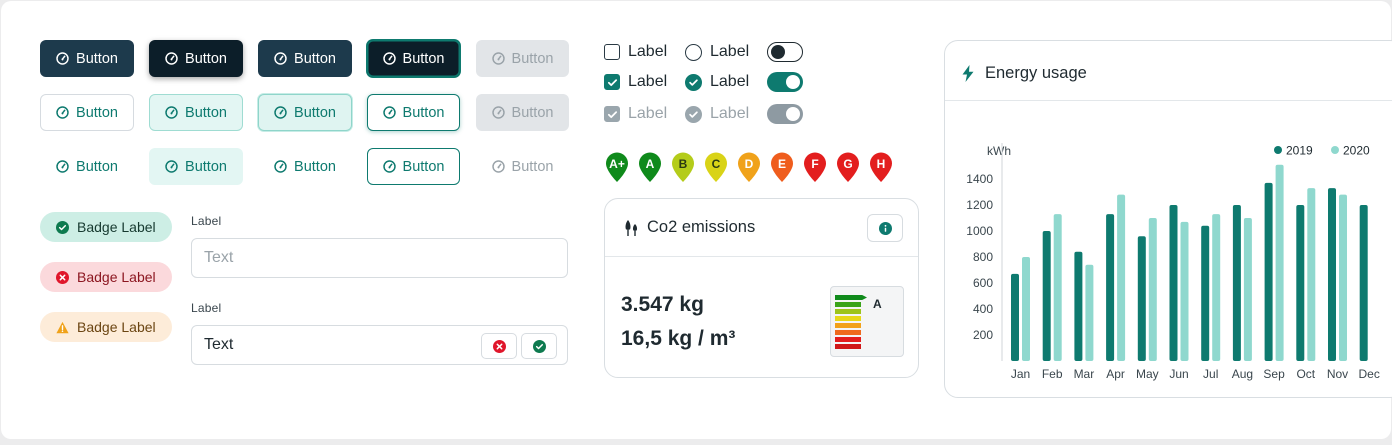 The image size is (1392, 445). Describe the element at coordinates (1210, 374) in the screenshot. I see `x-tick-label: Jul` at that location.